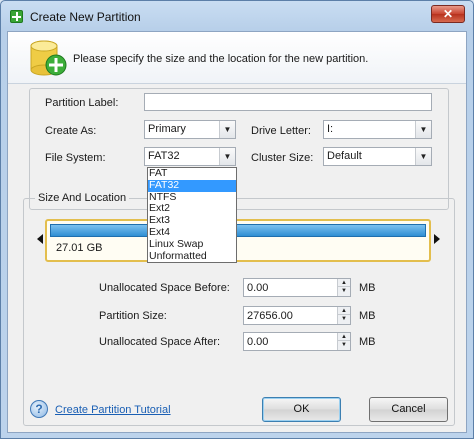 The image size is (474, 439). I want to click on resize-handle-right-icon, so click(437, 239).